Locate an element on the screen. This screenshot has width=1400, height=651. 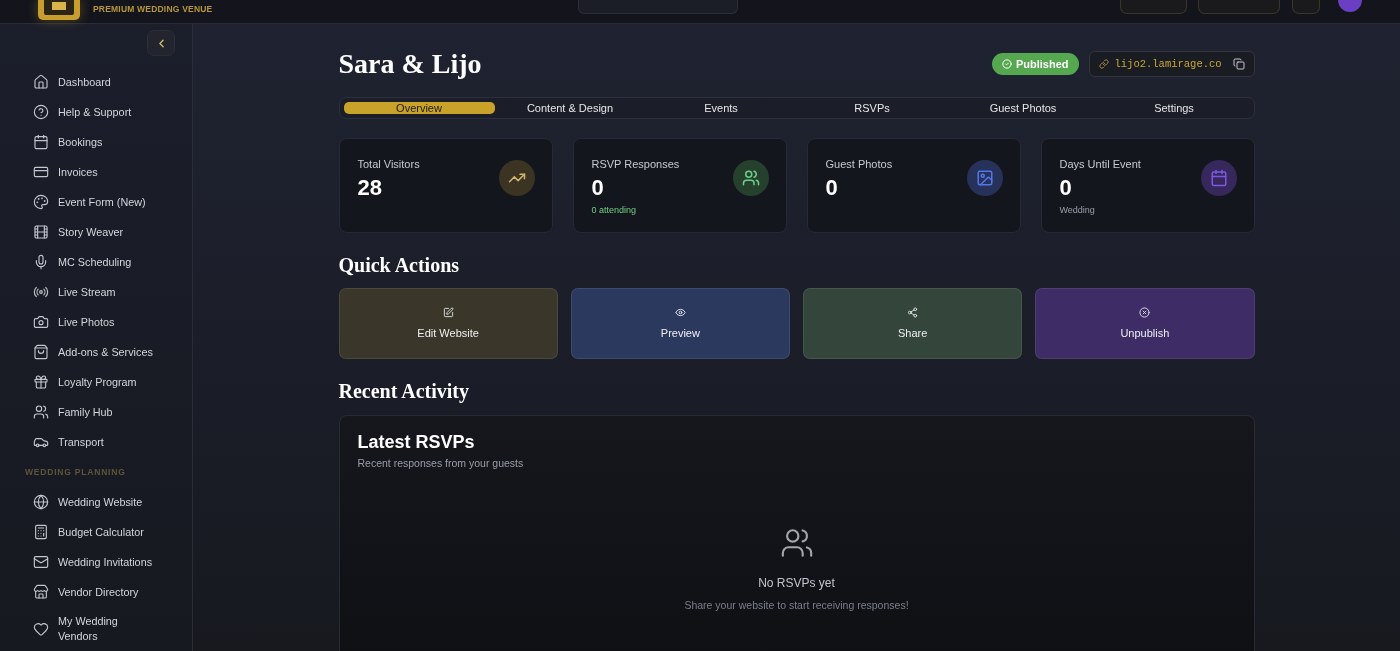
card-title: Latest RSVPs is located at coordinates (416, 442).